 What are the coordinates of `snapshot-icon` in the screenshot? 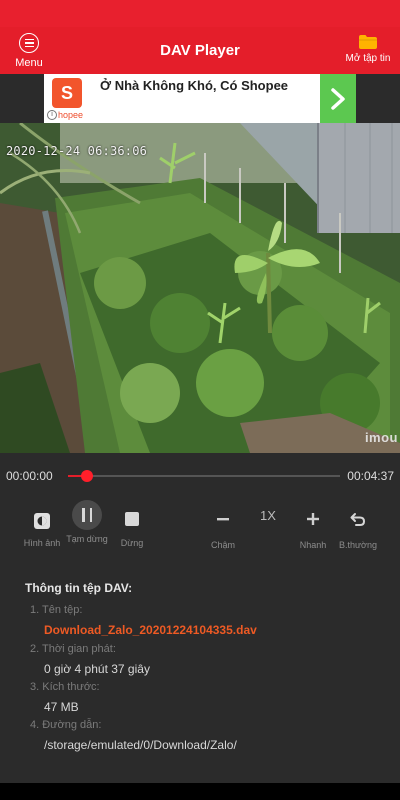 It's located at (42, 521).